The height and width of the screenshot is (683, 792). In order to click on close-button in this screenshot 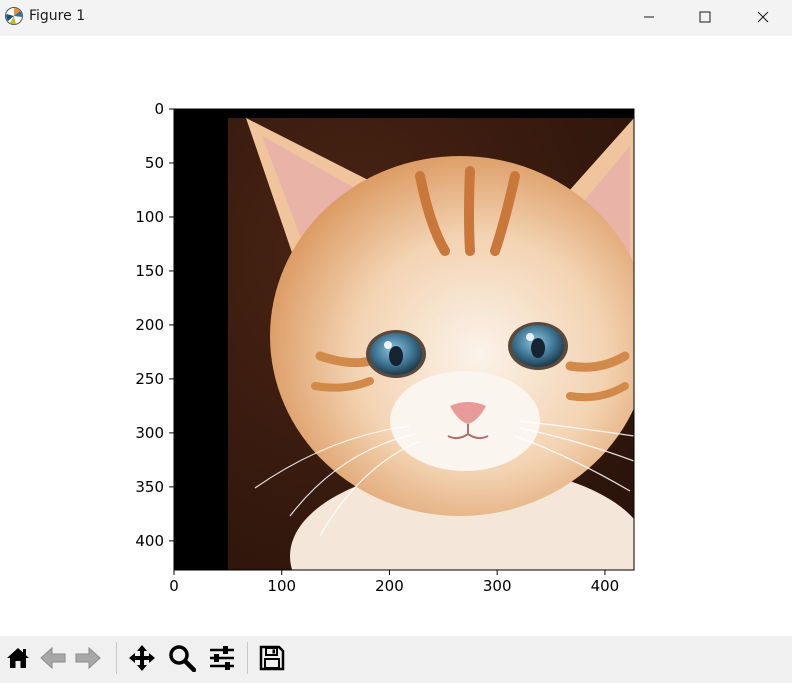, I will do `click(763, 17)`.